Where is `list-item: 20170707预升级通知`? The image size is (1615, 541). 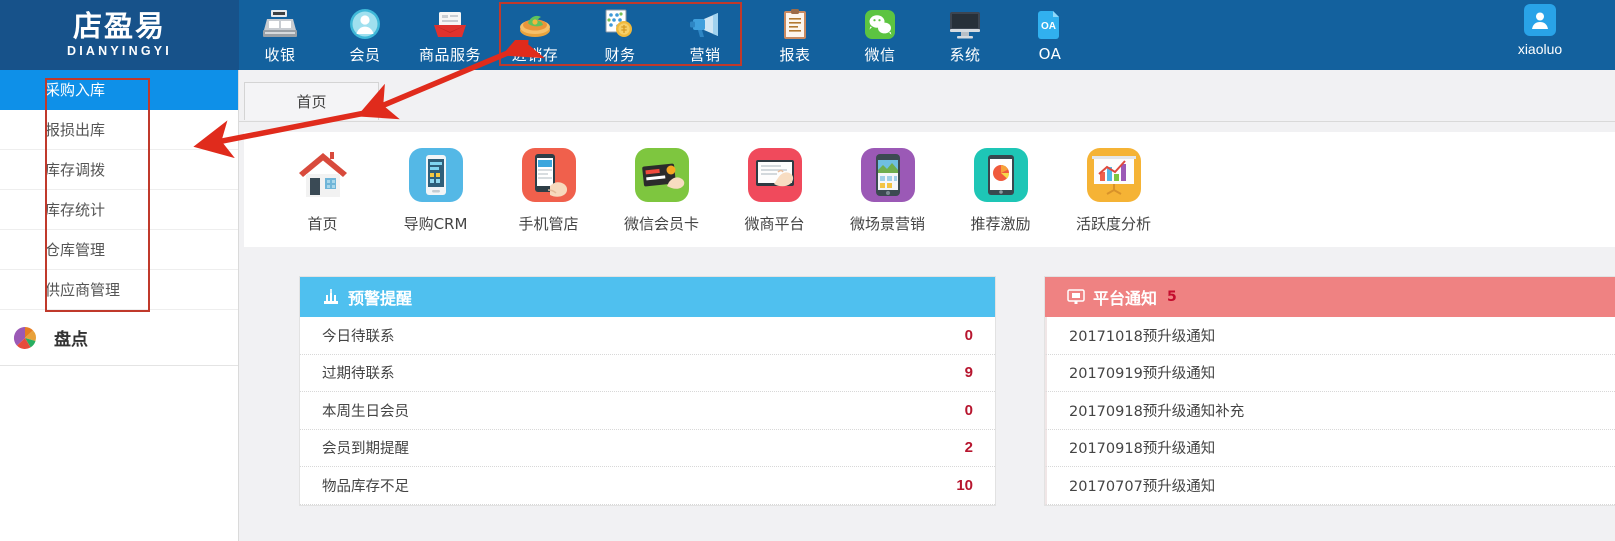 list-item: 20170707预升级通知 is located at coordinates (1330, 486).